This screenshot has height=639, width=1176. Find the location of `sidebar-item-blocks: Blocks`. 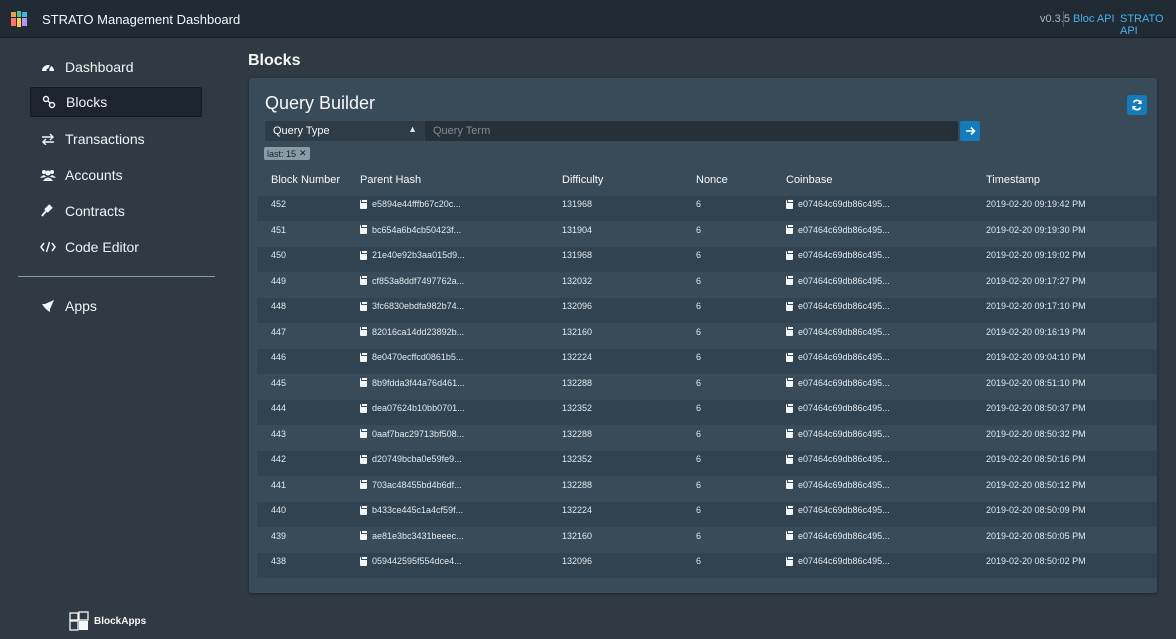

sidebar-item-blocks: Blocks is located at coordinates (116, 102).